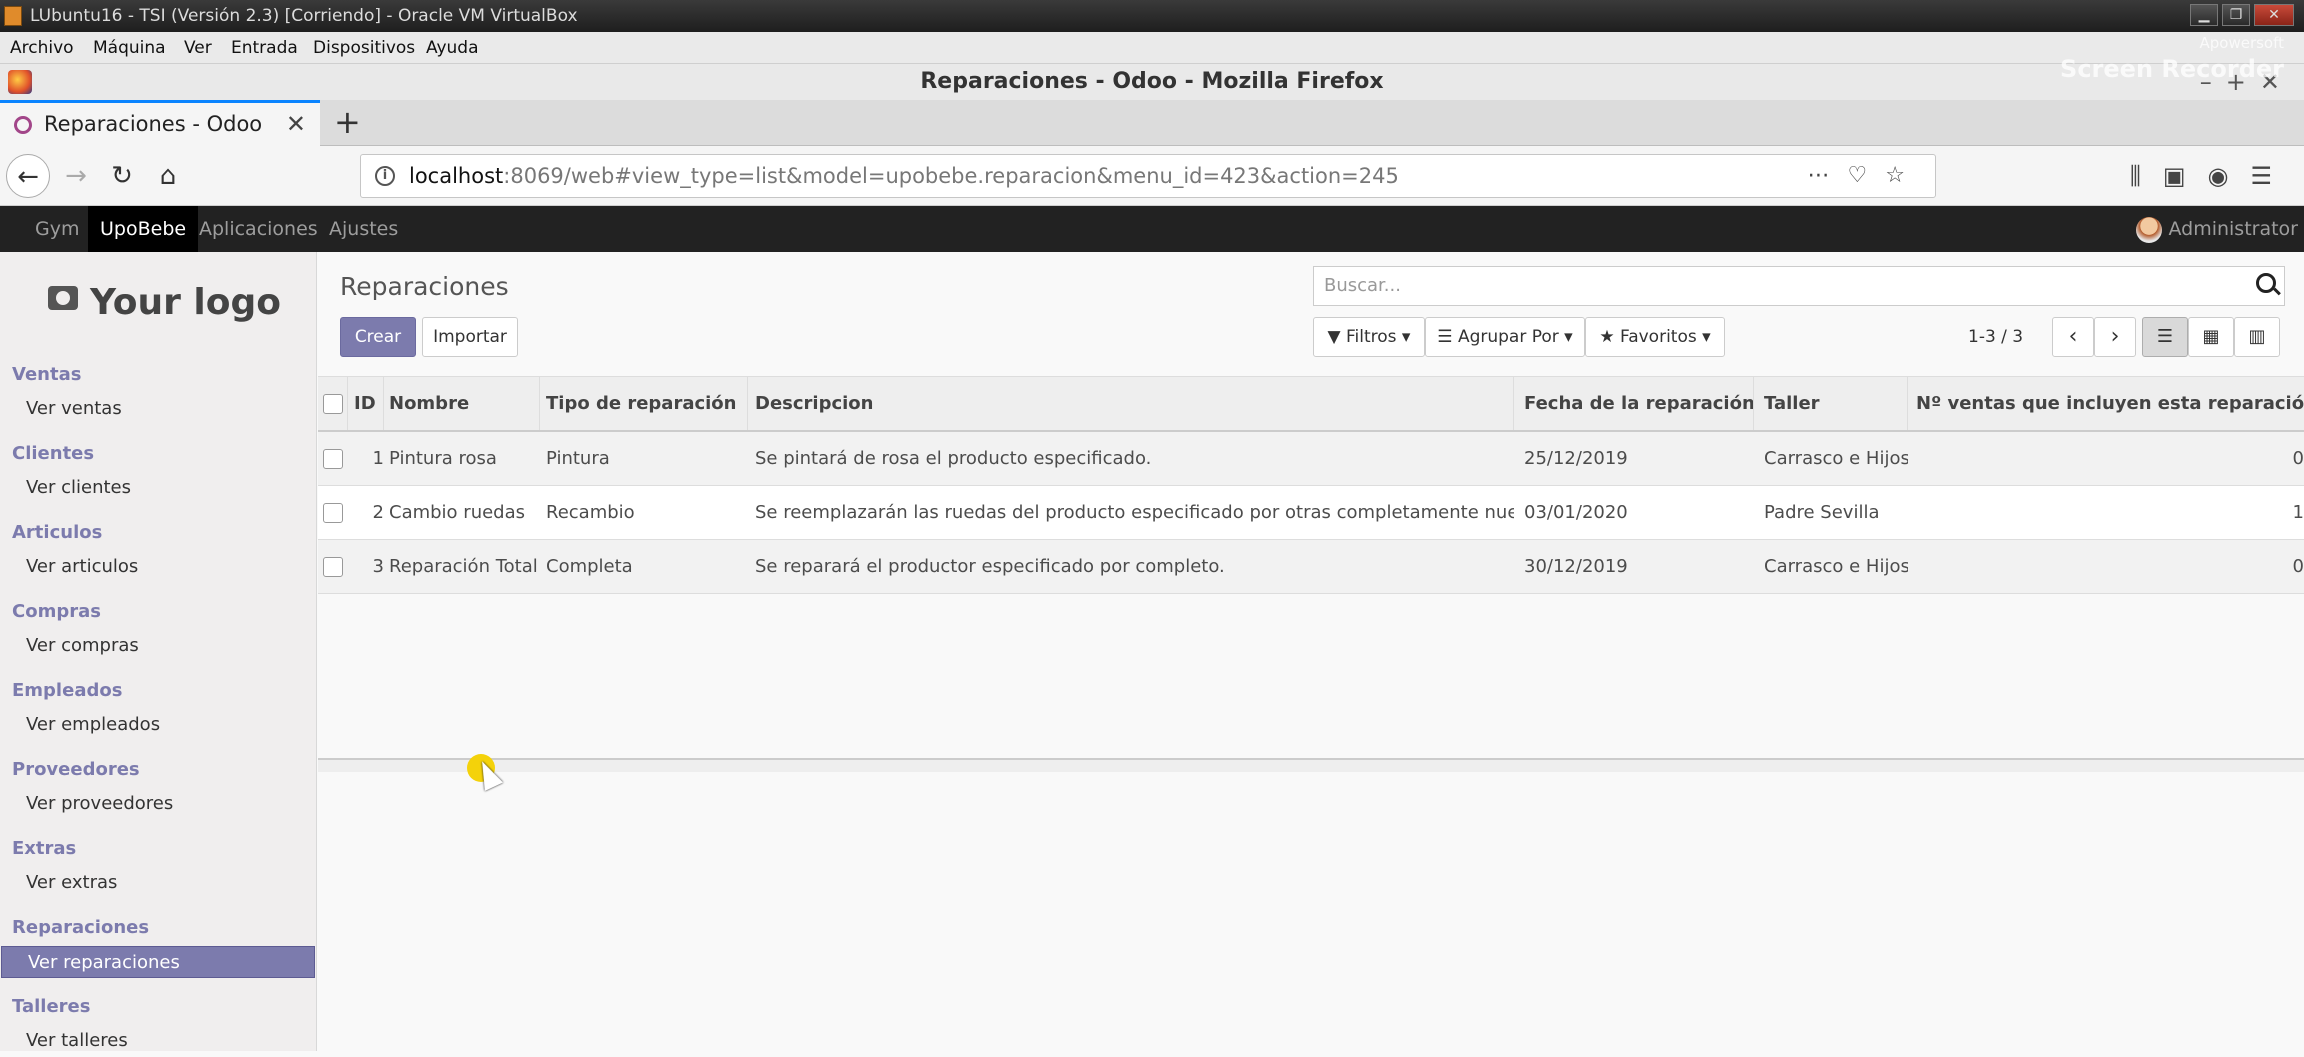  Describe the element at coordinates (378, 337) in the screenshot. I see `create-button: Crear` at that location.